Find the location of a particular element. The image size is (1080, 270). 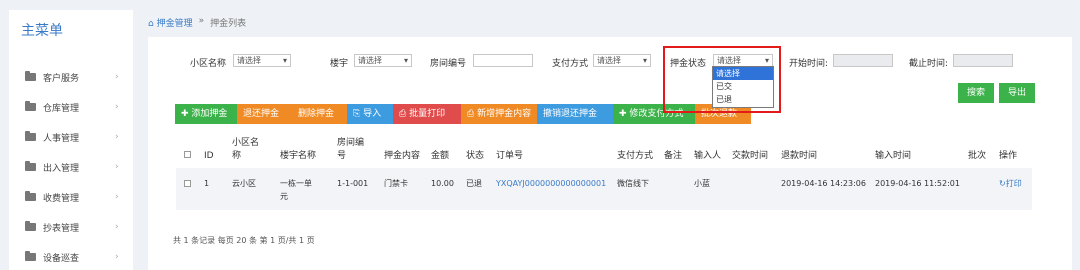

sidebar-item-label: 客户服务 is located at coordinates (61, 78).